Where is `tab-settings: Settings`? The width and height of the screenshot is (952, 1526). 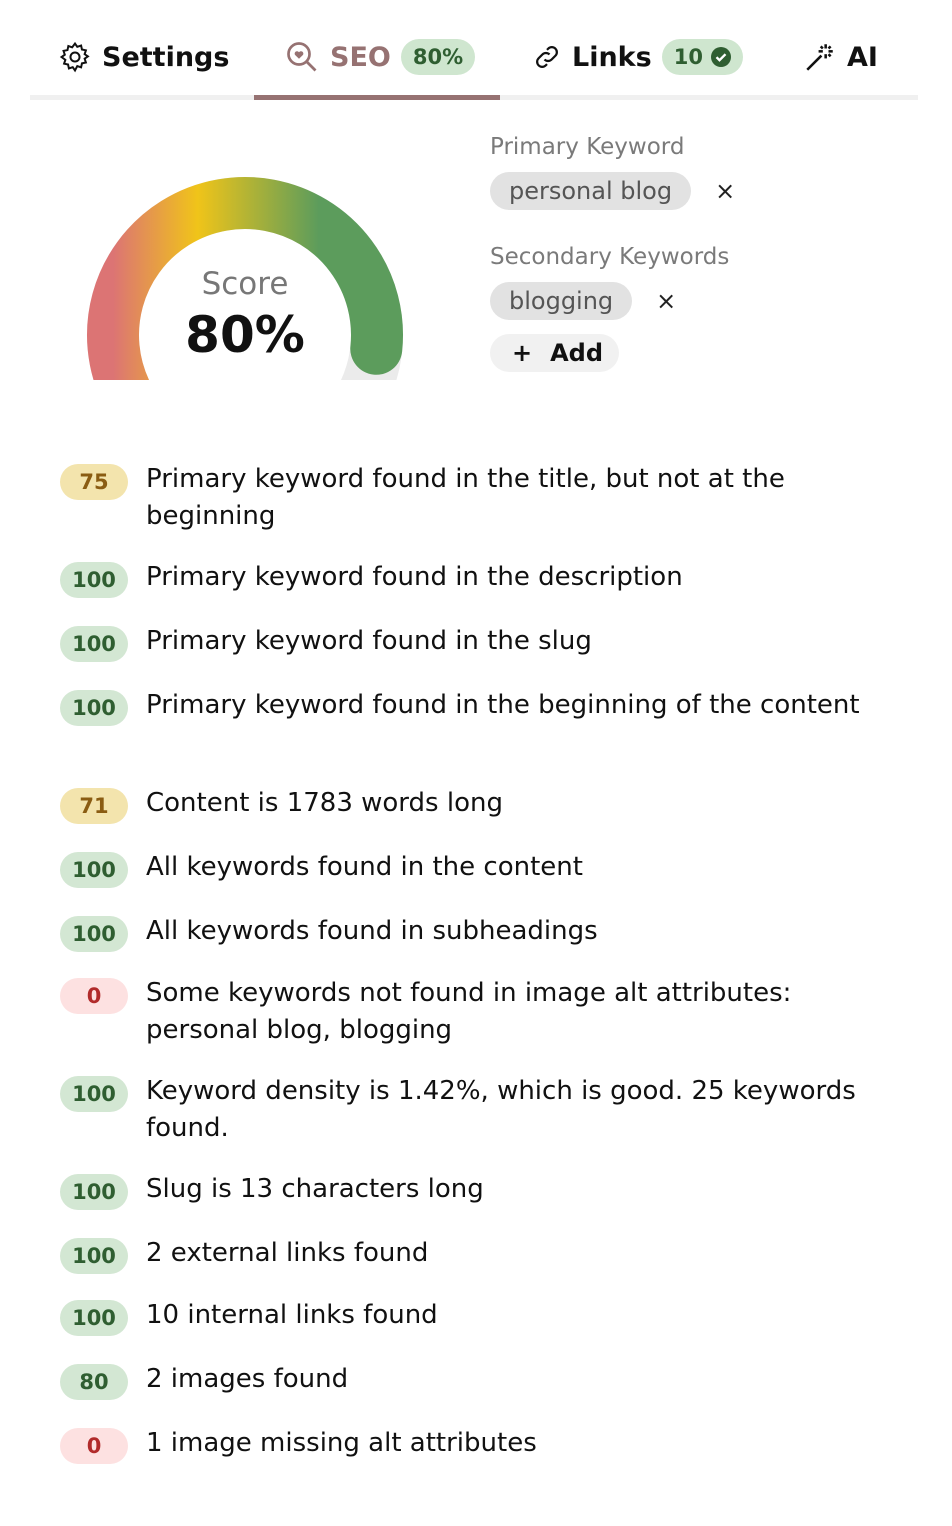 tab-settings: Settings is located at coordinates (143, 57).